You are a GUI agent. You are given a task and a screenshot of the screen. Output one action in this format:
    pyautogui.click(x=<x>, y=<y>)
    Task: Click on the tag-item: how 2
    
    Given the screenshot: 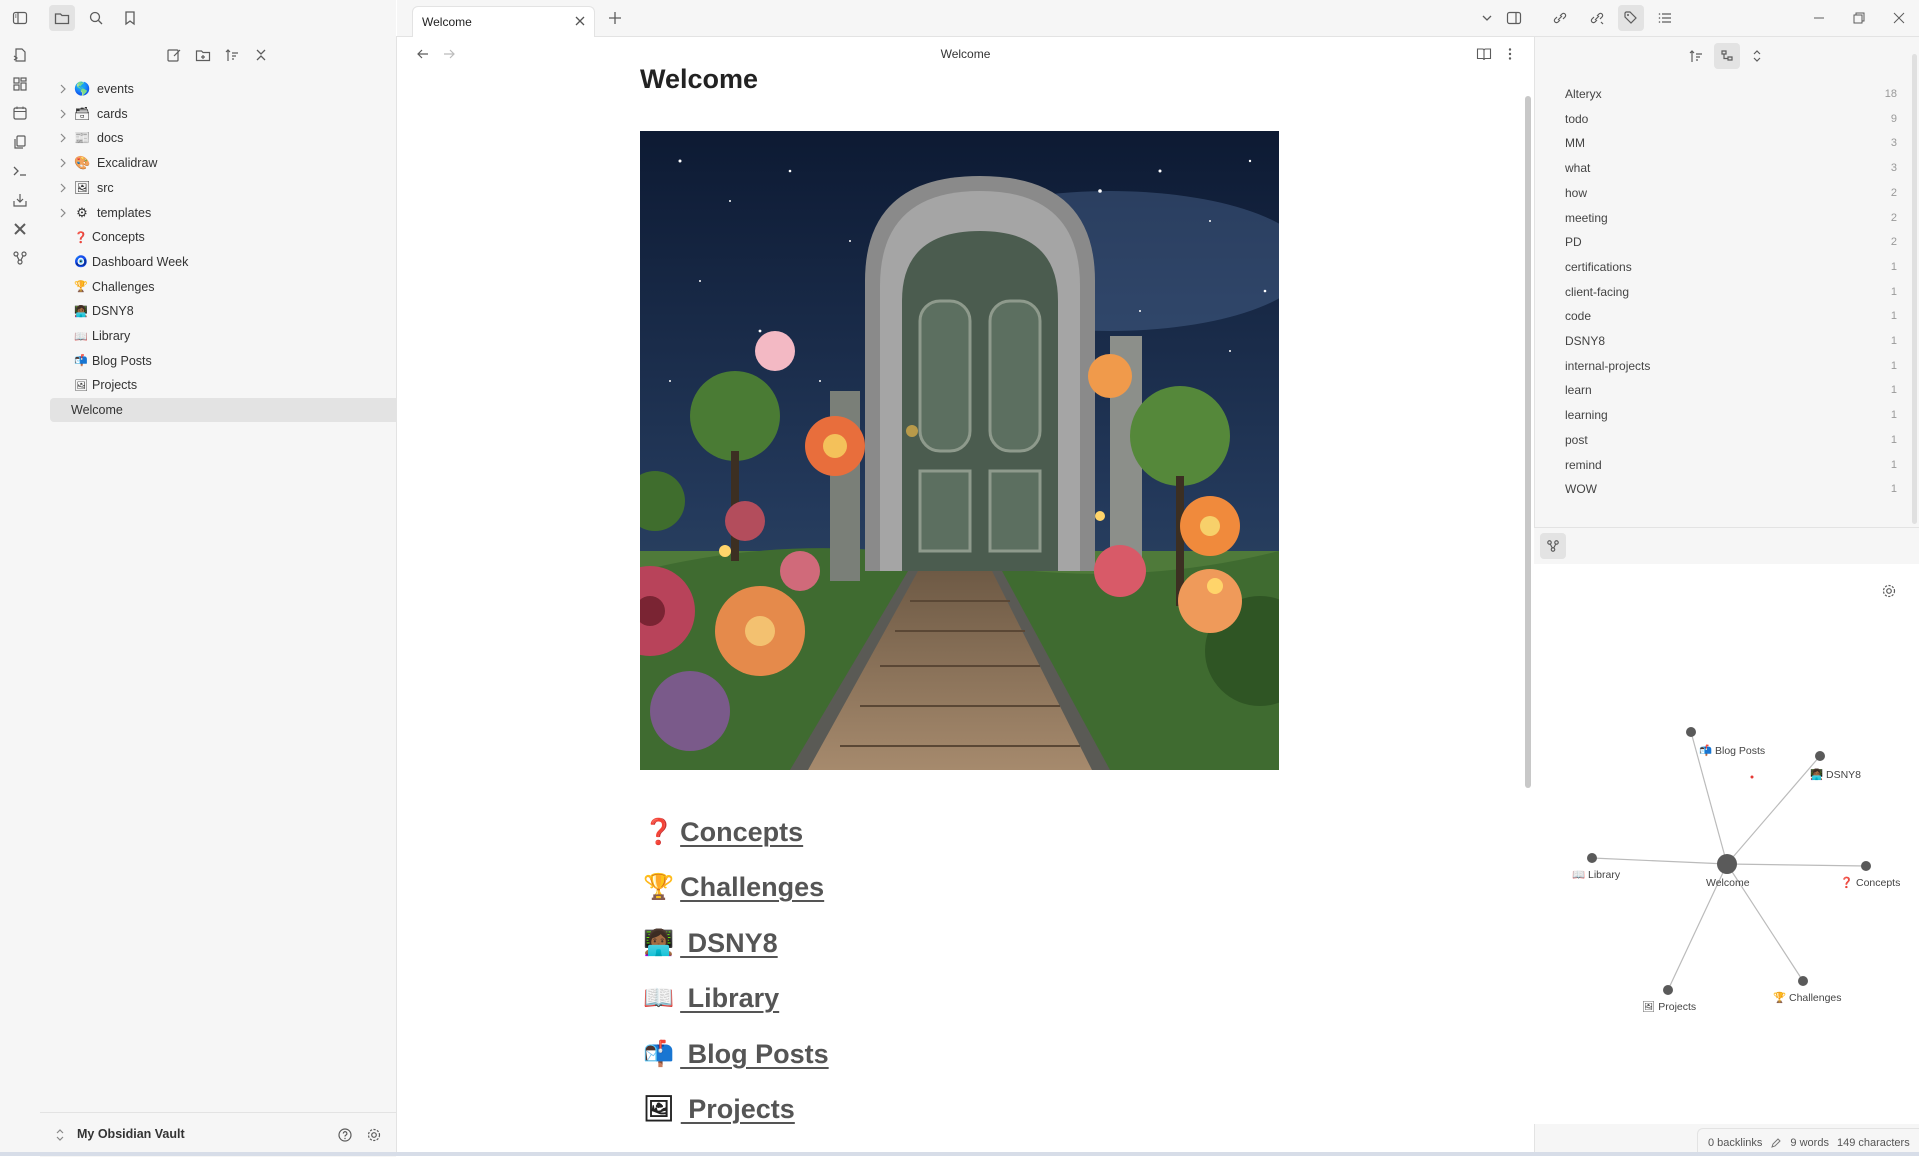 What is the action you would take?
    pyautogui.click(x=1731, y=193)
    